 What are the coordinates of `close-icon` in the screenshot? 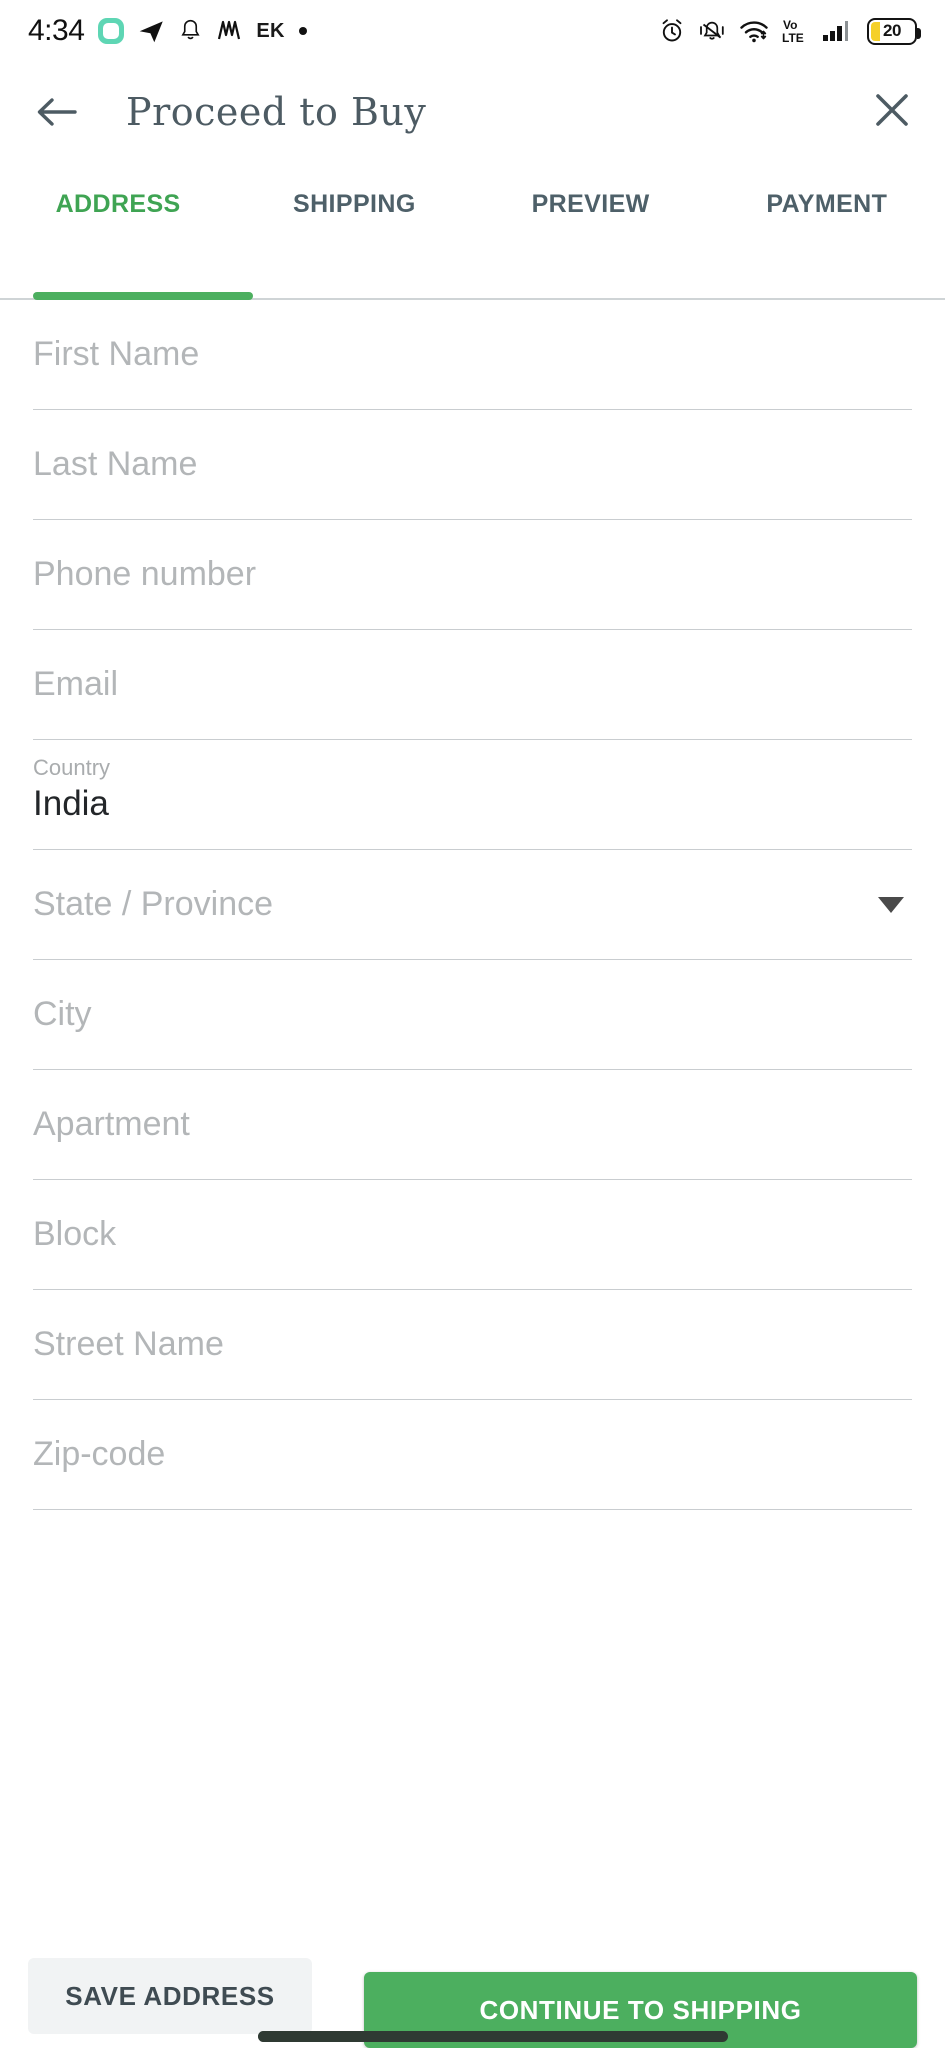 It's located at (892, 109).